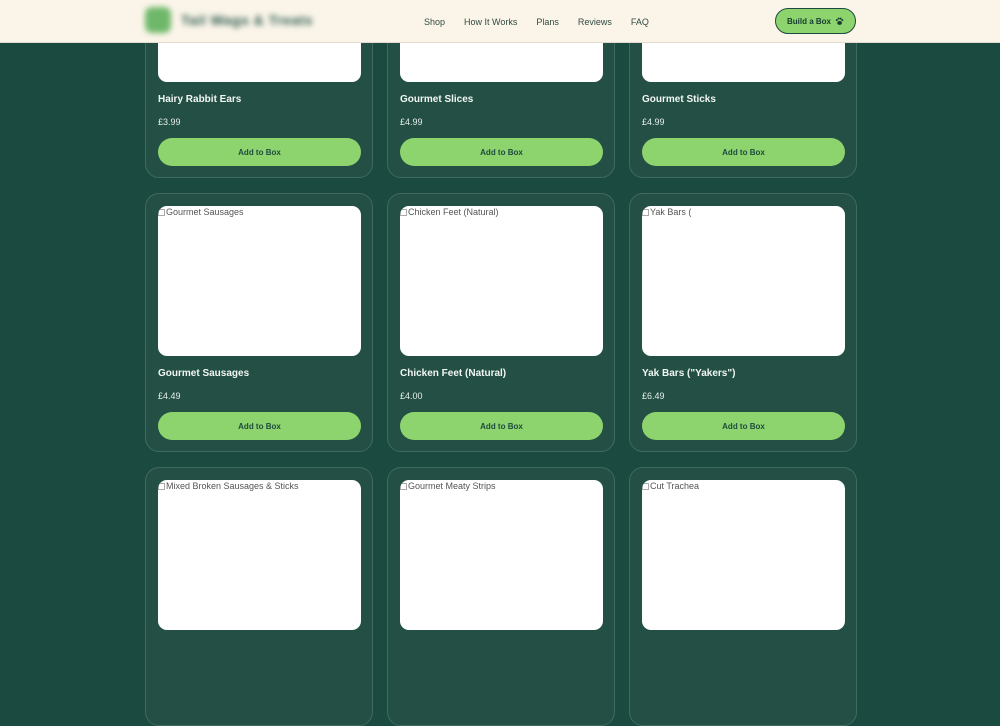 The height and width of the screenshot is (726, 1000). I want to click on brand-logo: Tail Wags & Treats, so click(229, 20).